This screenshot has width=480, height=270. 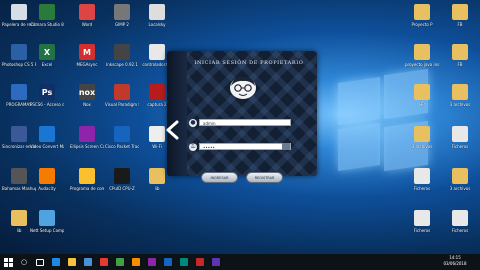 What do you see at coordinates (243, 87) in the screenshot?
I see `owner-avatar-icon` at bounding box center [243, 87].